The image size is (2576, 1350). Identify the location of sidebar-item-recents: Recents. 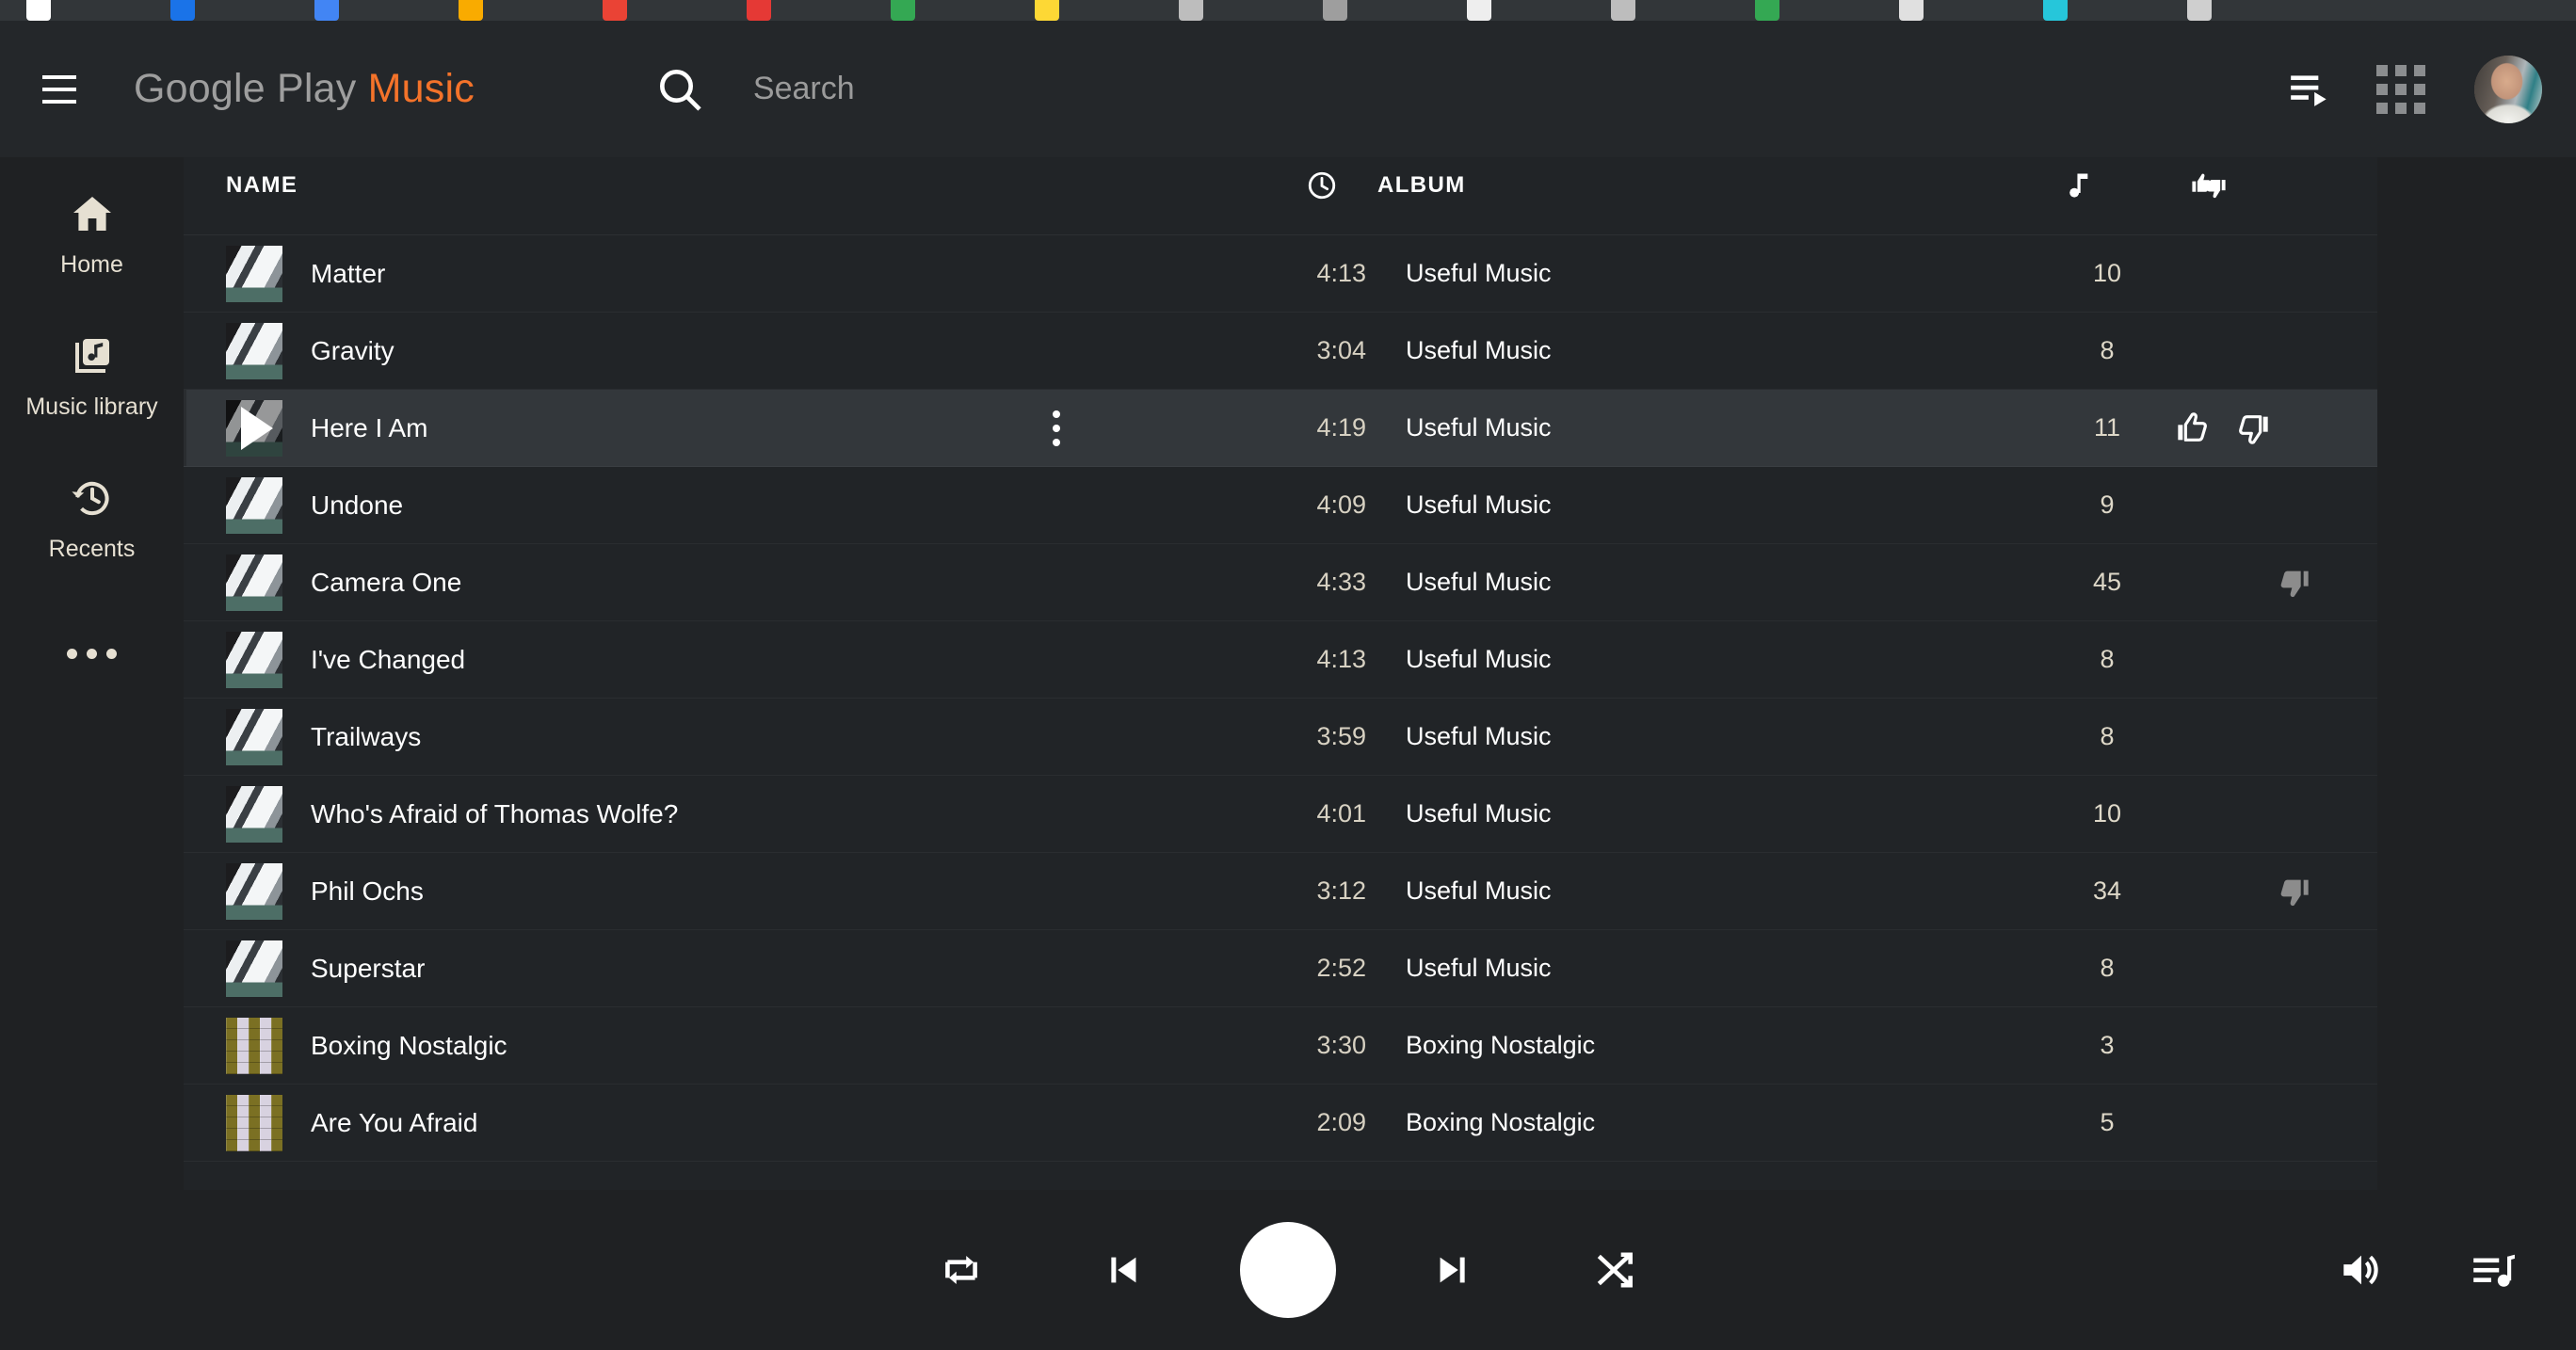
(92, 517).